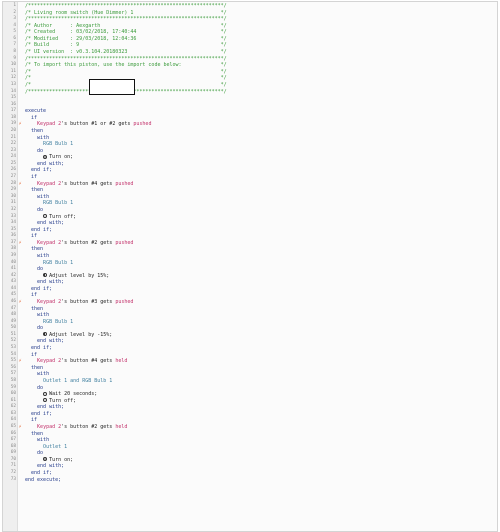 This screenshot has height=532, width=500. Describe the element at coordinates (250, 302) in the screenshot. I see `code-line: 46 ⚡ Keypad 2's button #3 gets pushed` at that location.